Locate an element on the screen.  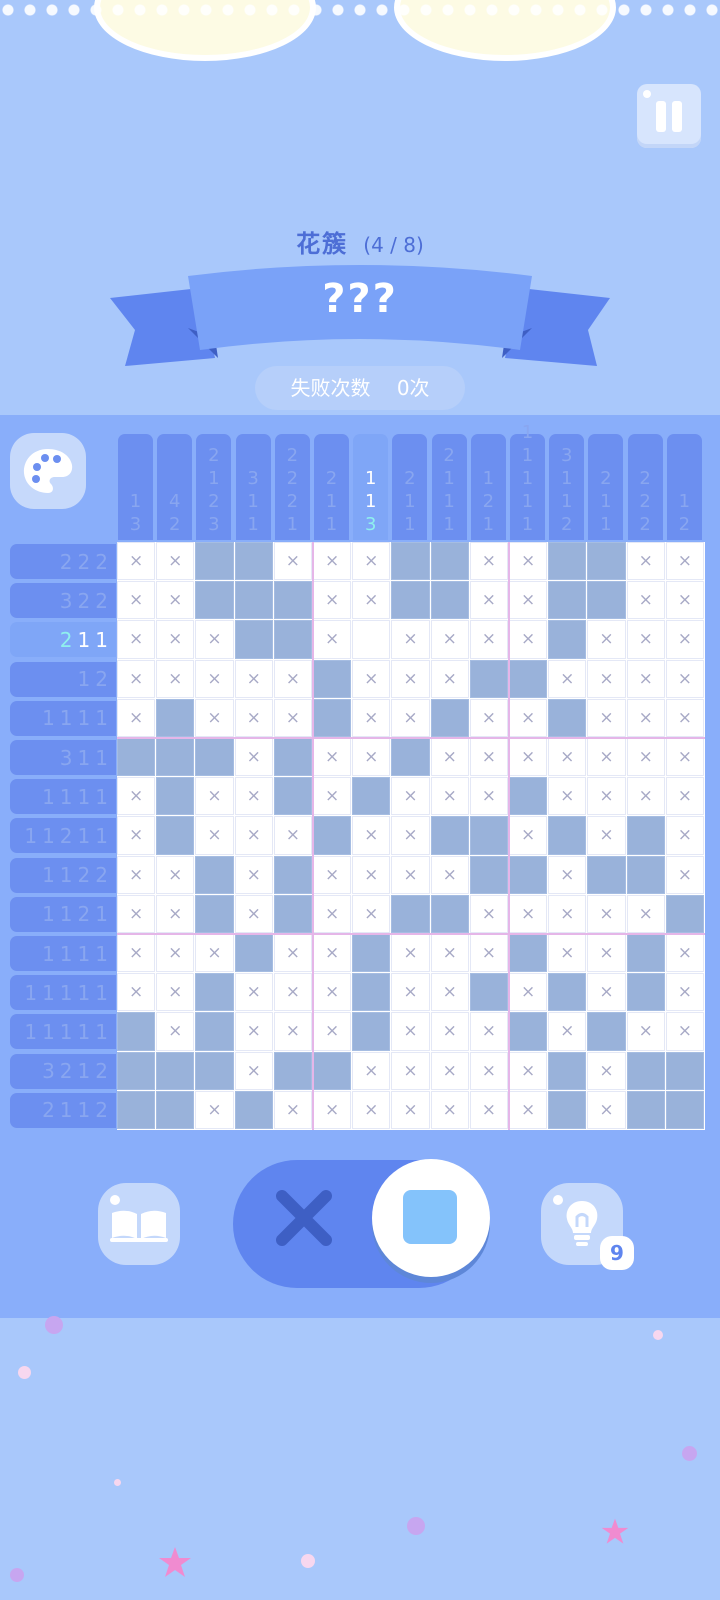
tutorial-button is located at coordinates (139, 1224).